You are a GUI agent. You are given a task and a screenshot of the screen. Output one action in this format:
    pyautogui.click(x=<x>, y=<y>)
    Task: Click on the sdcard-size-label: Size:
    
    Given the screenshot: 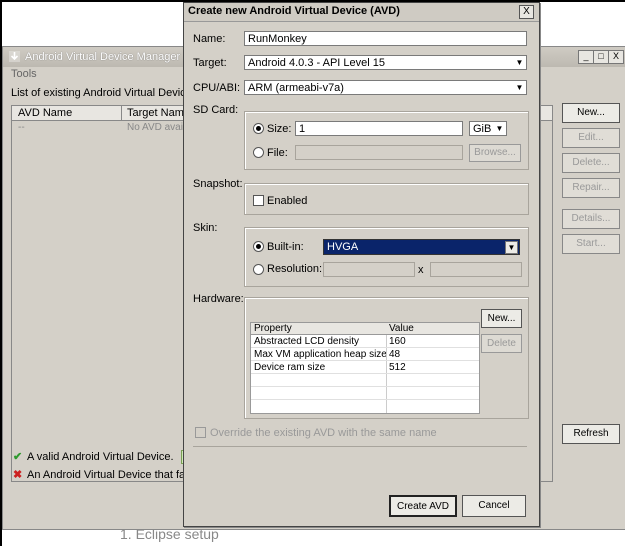 What is the action you would take?
    pyautogui.click(x=279, y=129)
    